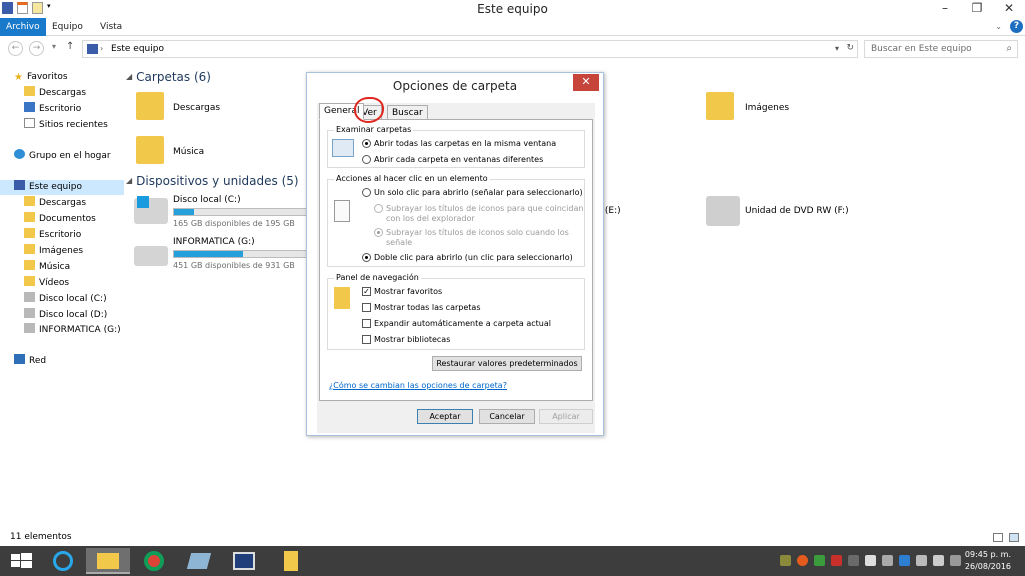 The image size is (1025, 576). What do you see at coordinates (72, 330) in the screenshot?
I see `nav-item-informatica: INFORMATICA (G:)` at bounding box center [72, 330].